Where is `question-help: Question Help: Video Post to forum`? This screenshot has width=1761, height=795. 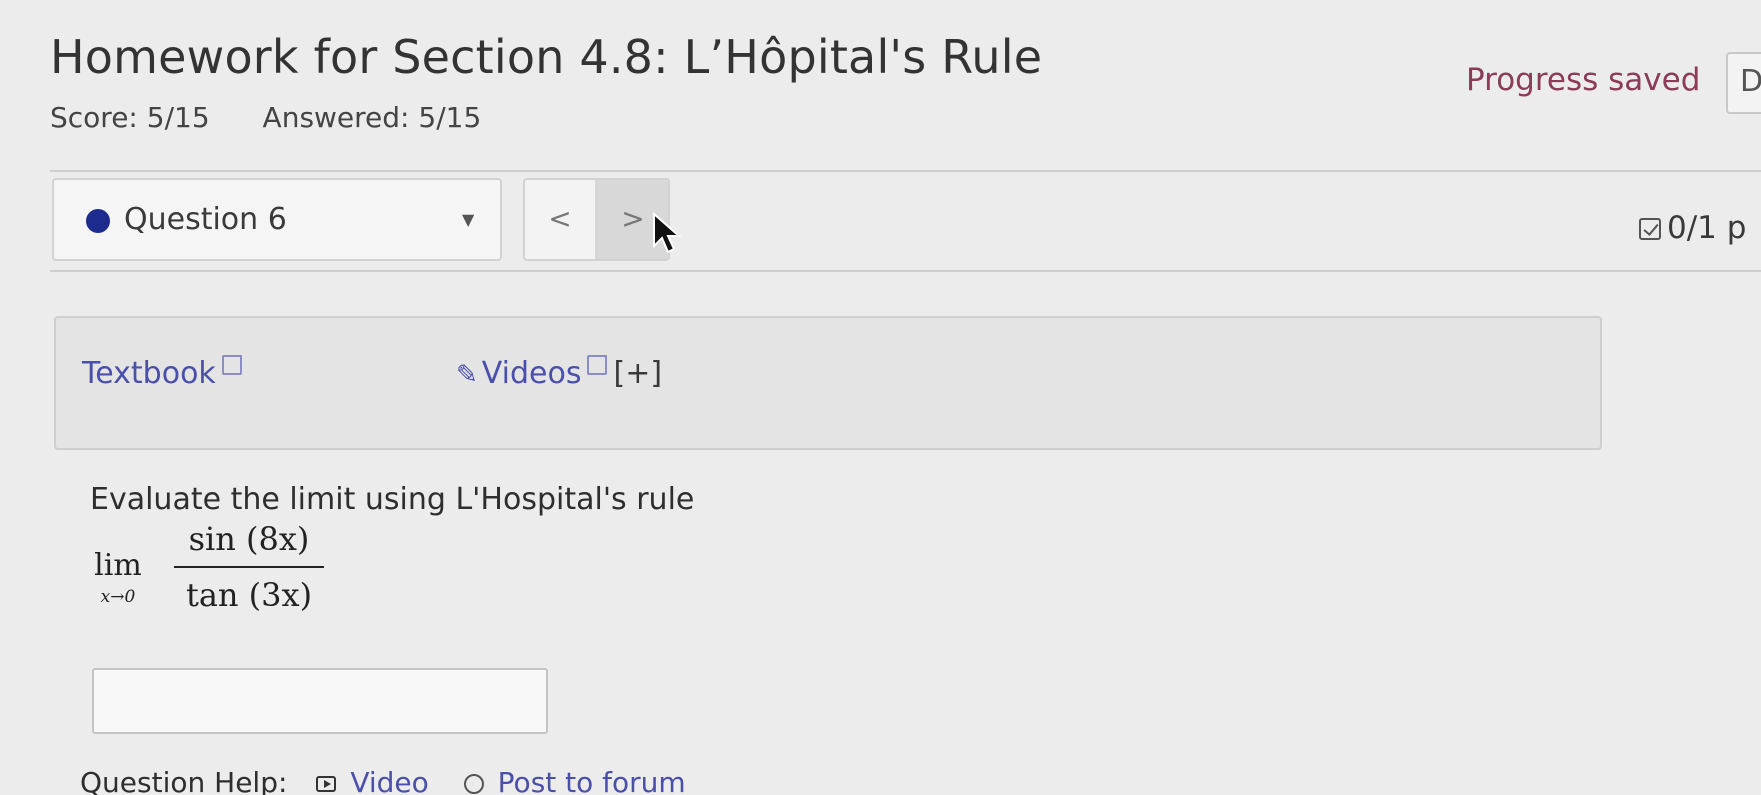 question-help: Question Help: Video Post to forum is located at coordinates (383, 780).